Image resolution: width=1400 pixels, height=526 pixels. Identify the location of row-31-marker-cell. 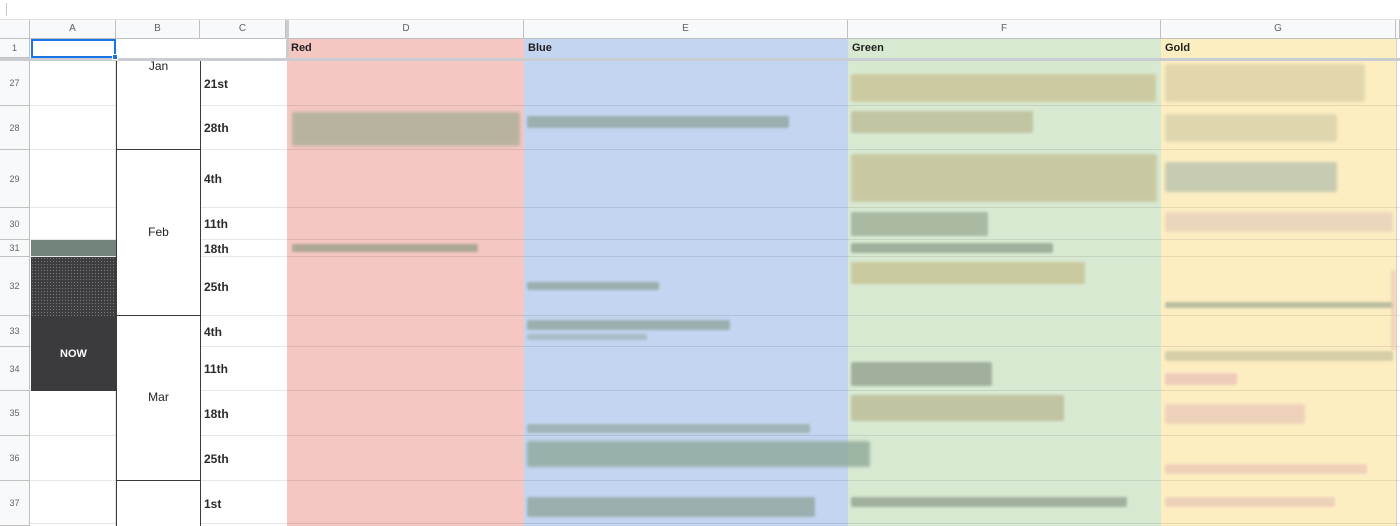
(73, 248).